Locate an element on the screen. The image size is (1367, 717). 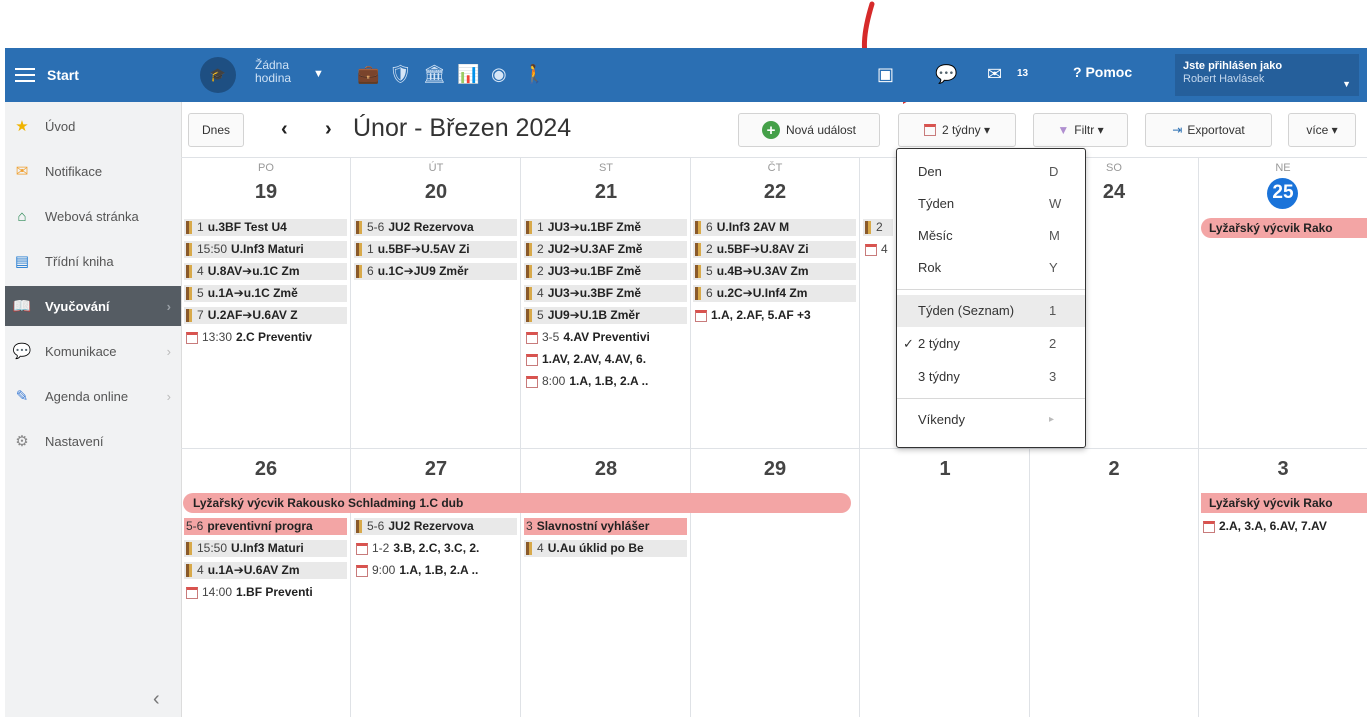
more-button: více ▾ is located at coordinates (1322, 130).